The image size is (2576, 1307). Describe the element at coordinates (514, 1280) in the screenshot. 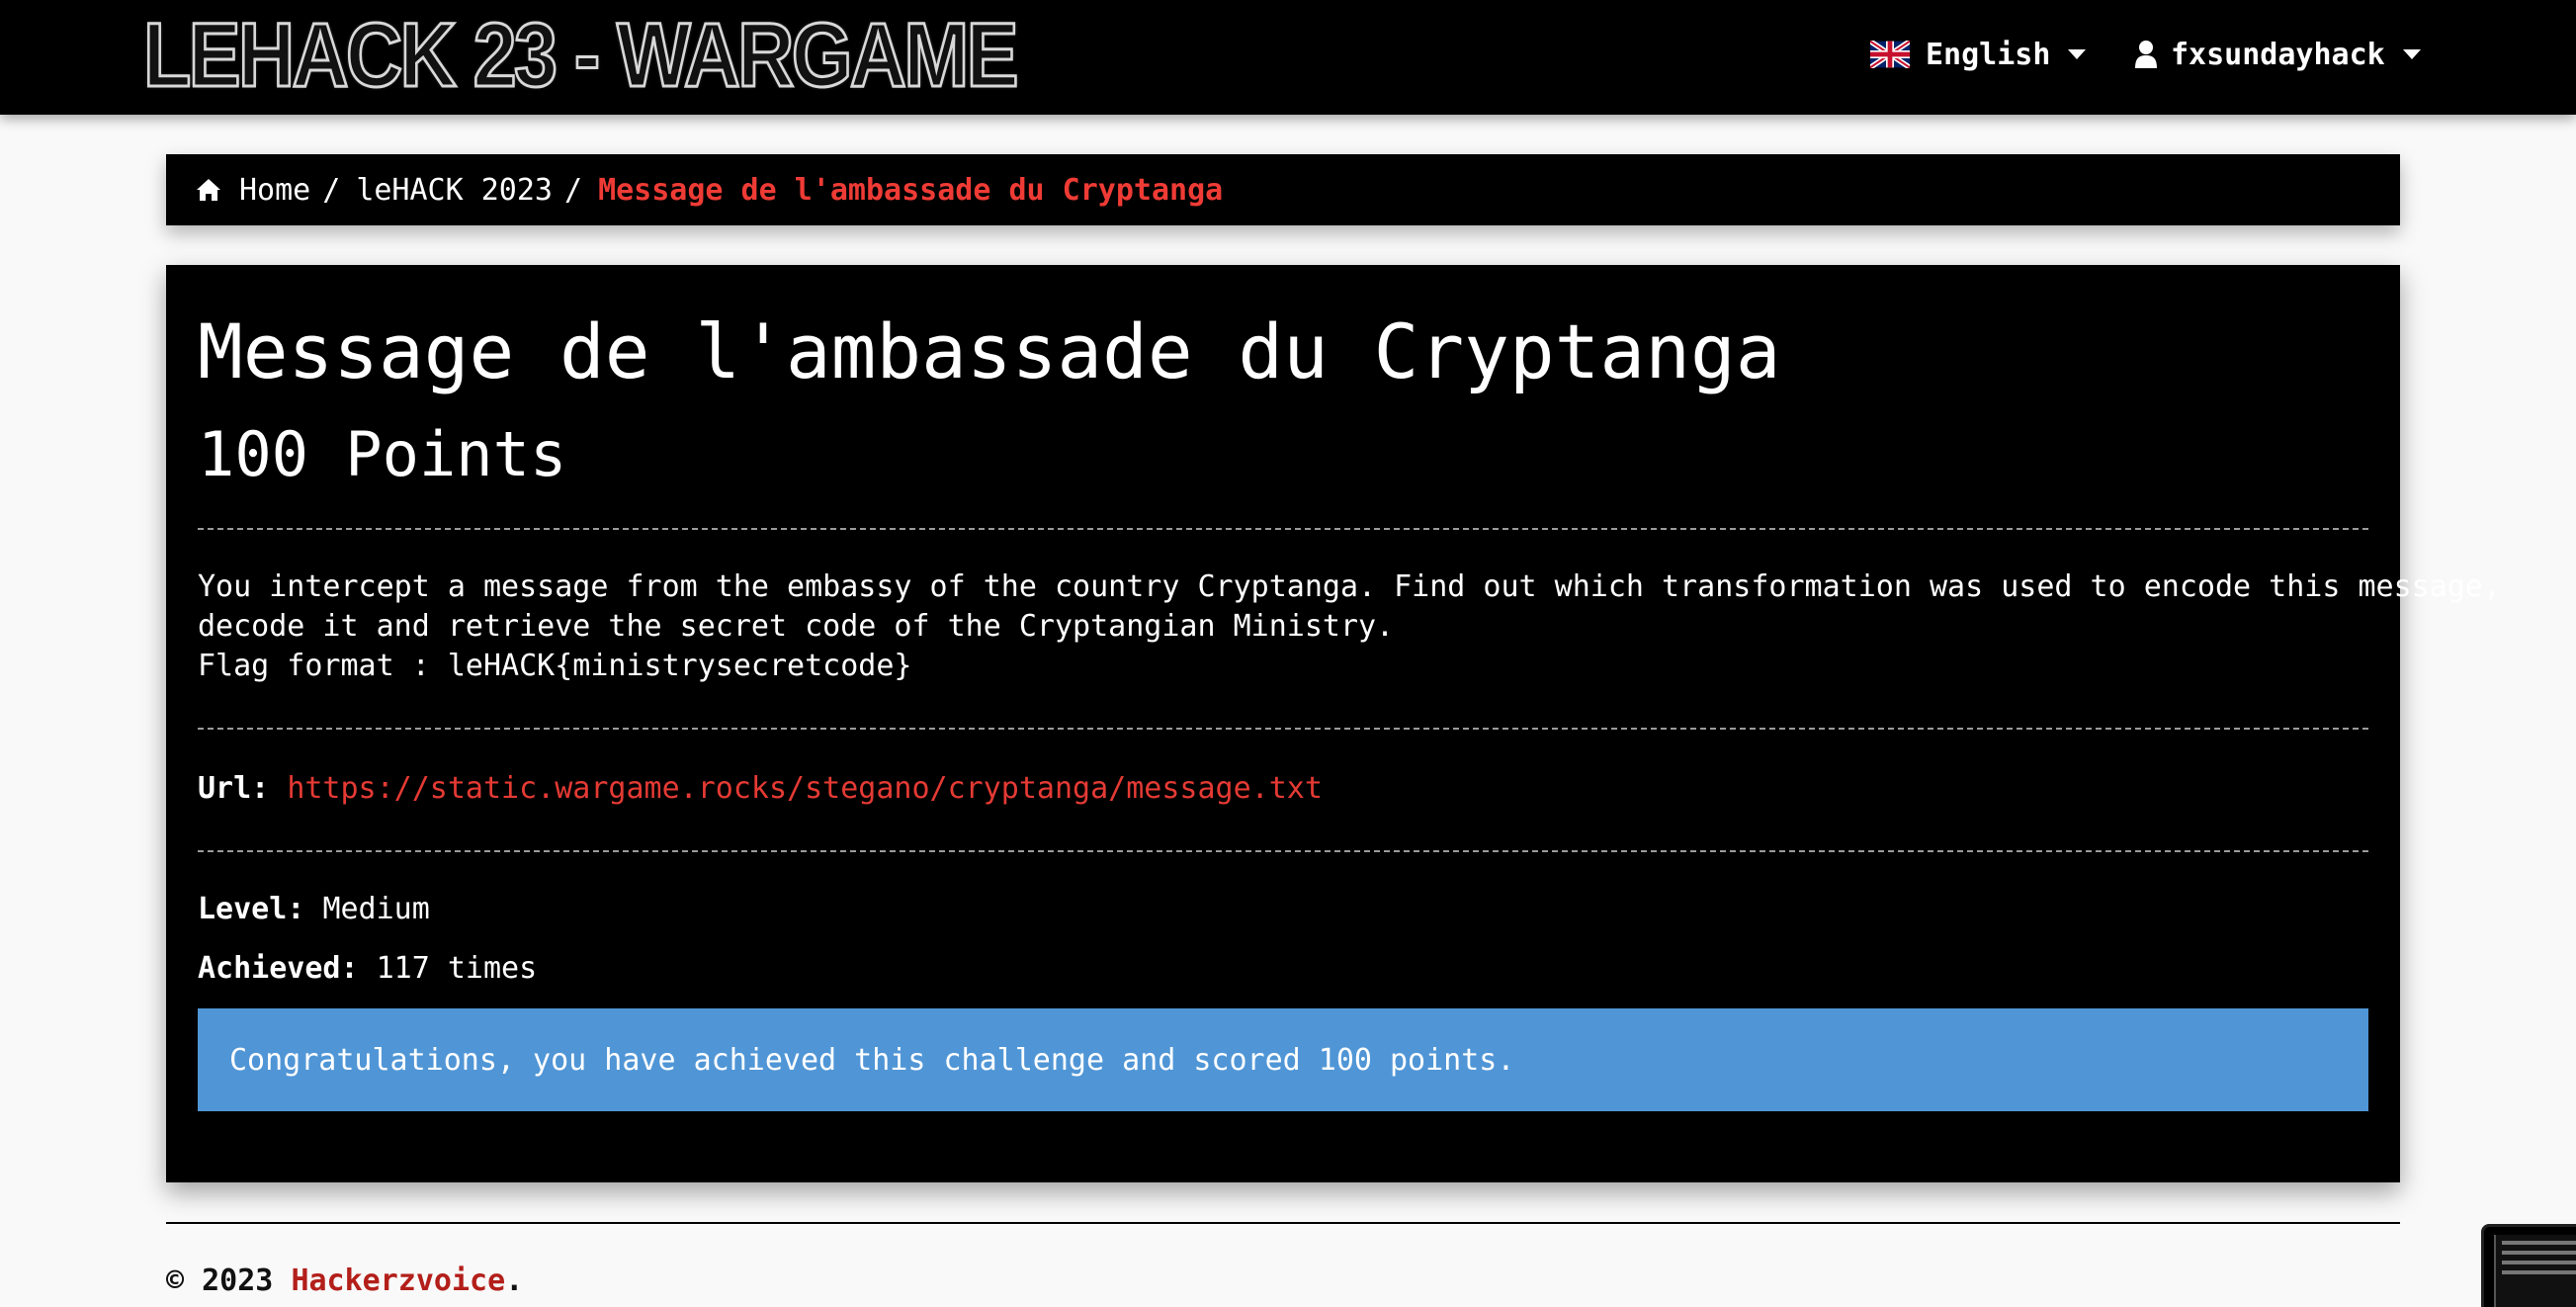

I see `footer-suffix: .` at that location.